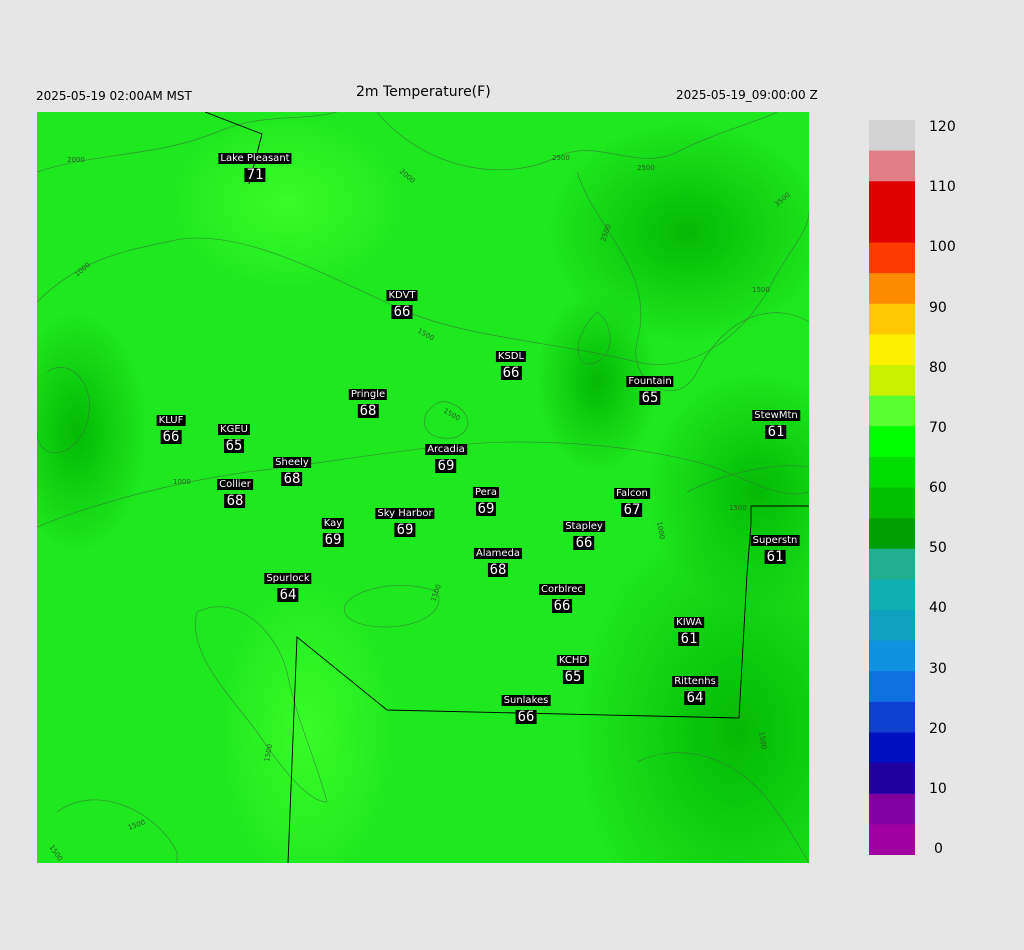  What do you see at coordinates (938, 608) in the screenshot?
I see `colorbar-tick-label: 40` at bounding box center [938, 608].